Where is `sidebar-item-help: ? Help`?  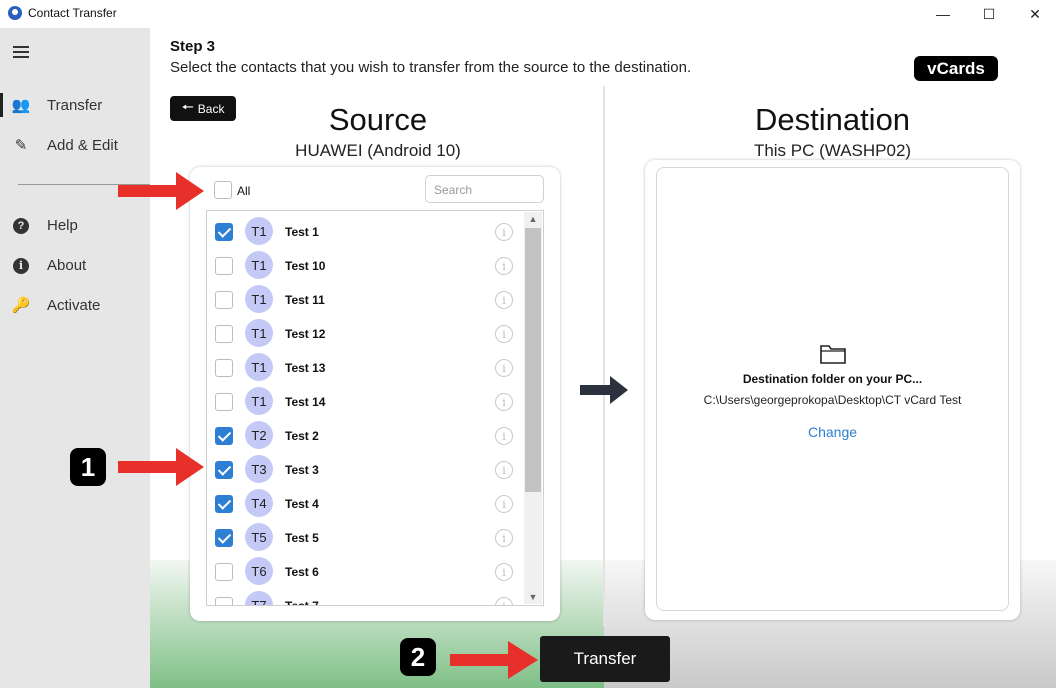
sidebar-item-help: ? Help is located at coordinates (75, 225).